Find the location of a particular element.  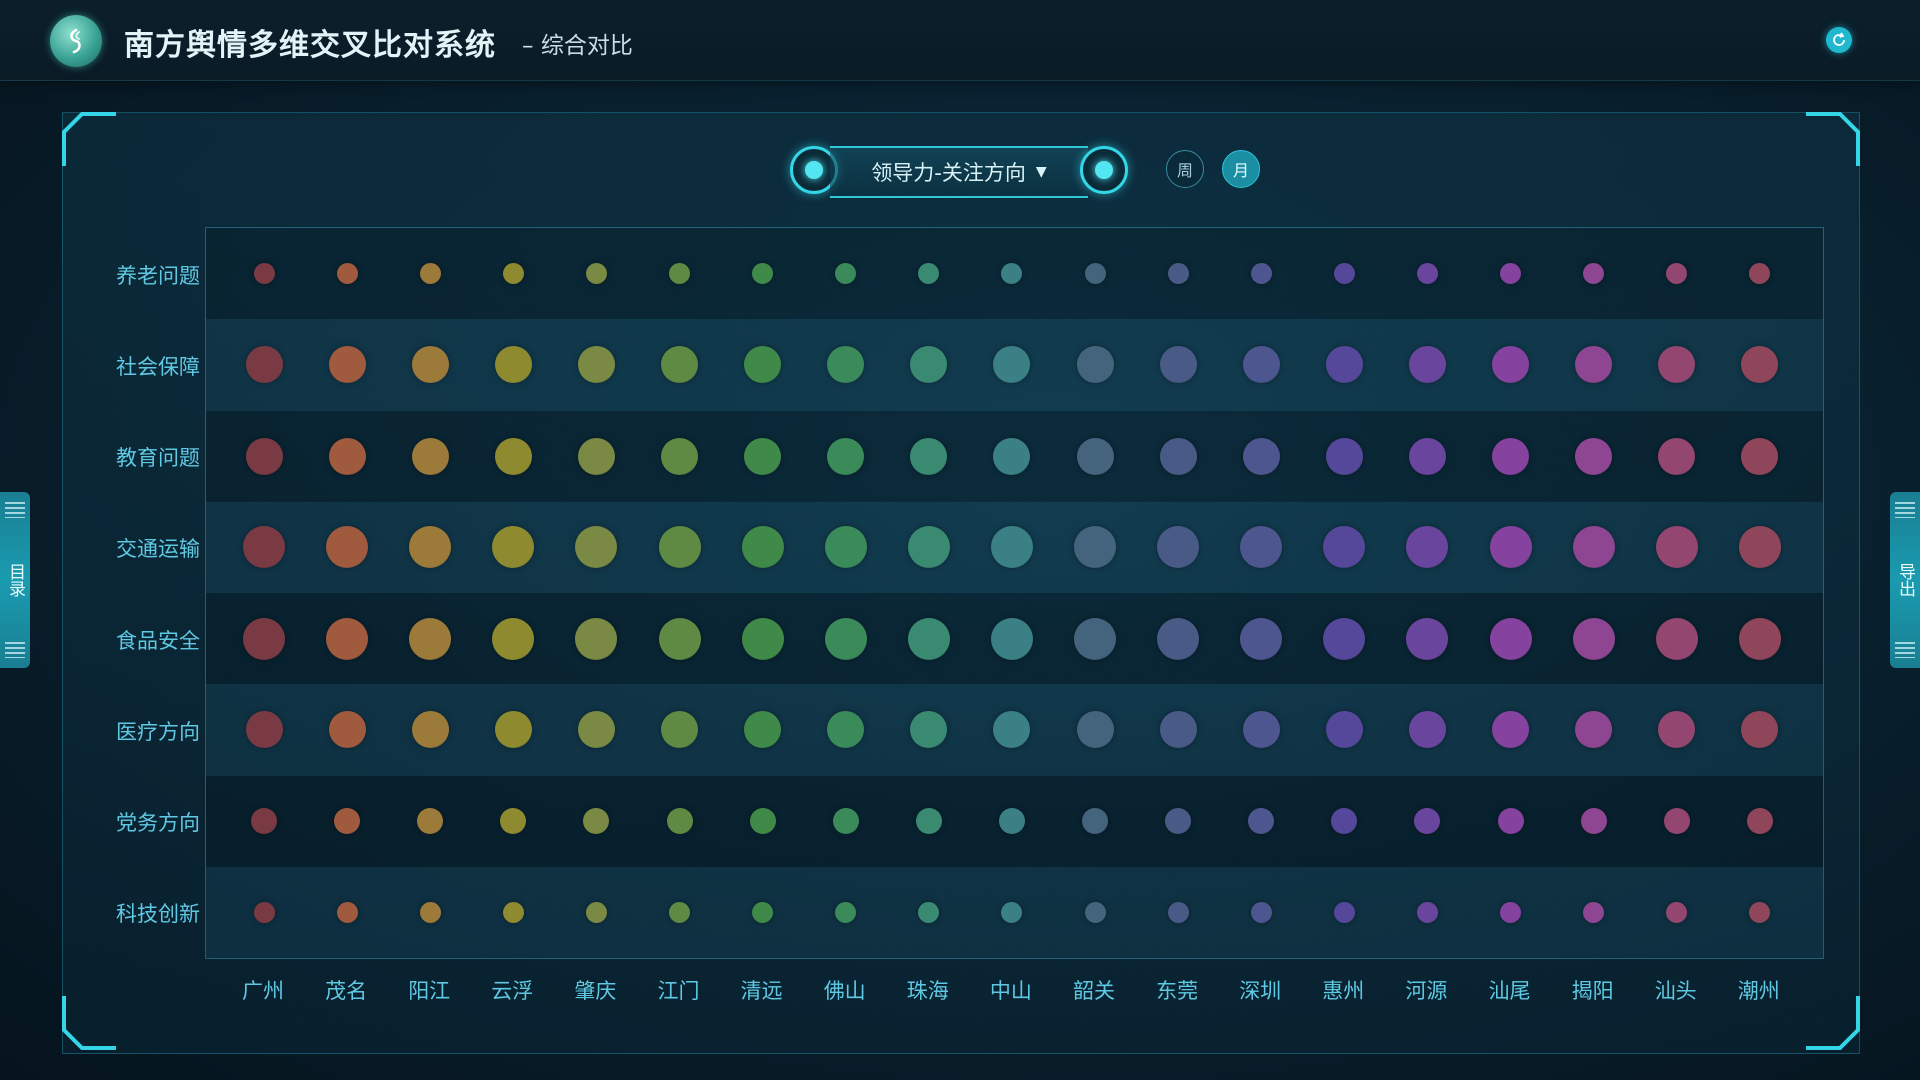

catalog-tab: 目录 is located at coordinates (15, 580).